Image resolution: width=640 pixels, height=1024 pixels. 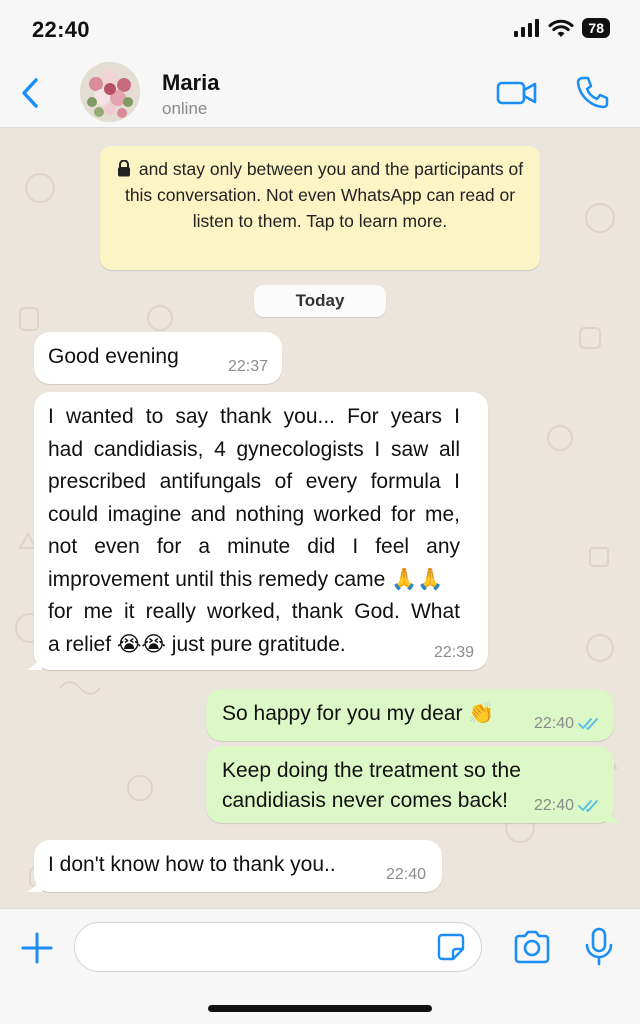 What do you see at coordinates (527, 28) in the screenshot?
I see `signal-icon` at bounding box center [527, 28].